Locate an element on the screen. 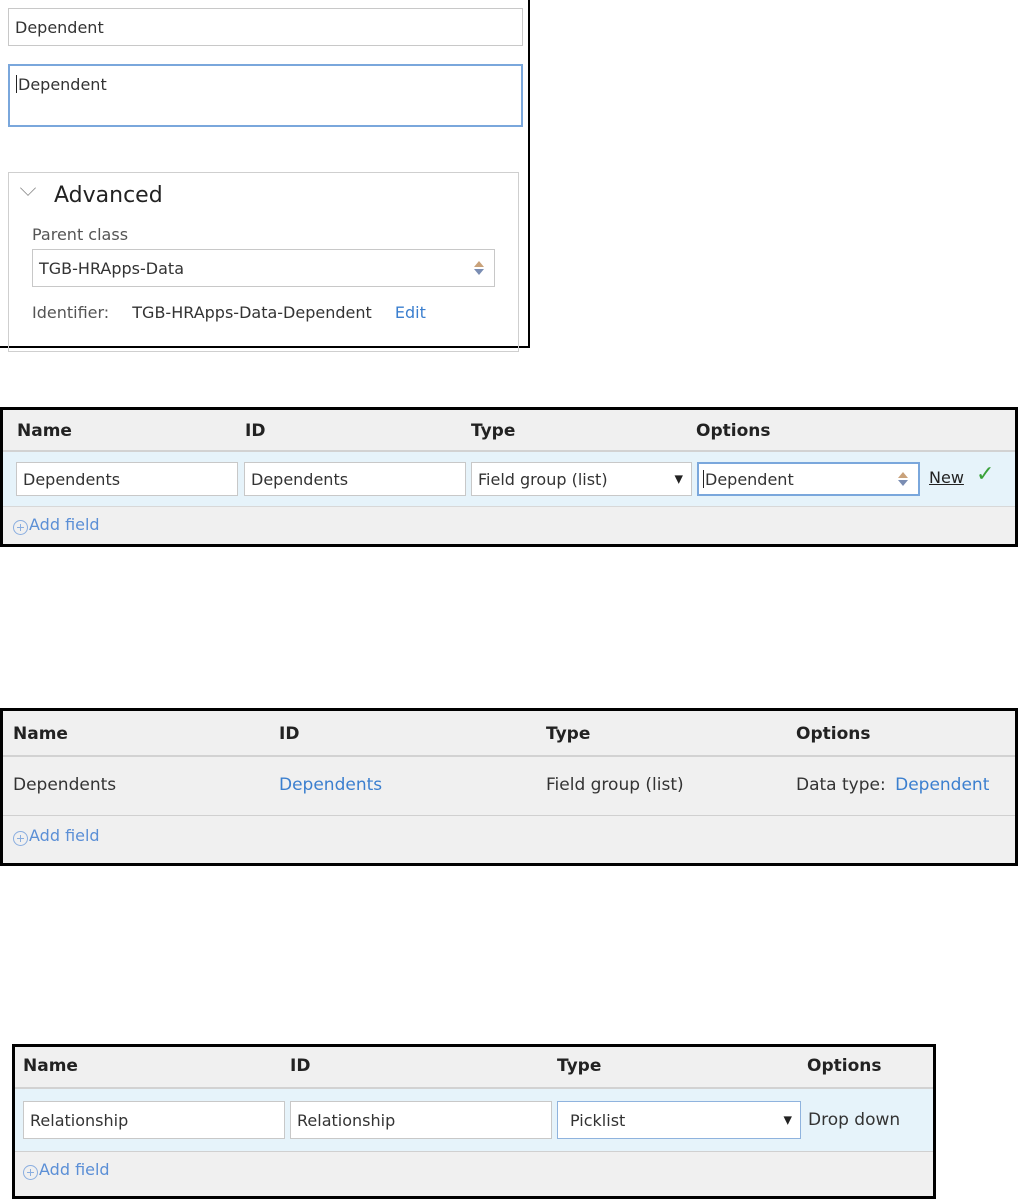 This screenshot has height=1199, width=1018. id-input-value: Relationship is located at coordinates (346, 1120).